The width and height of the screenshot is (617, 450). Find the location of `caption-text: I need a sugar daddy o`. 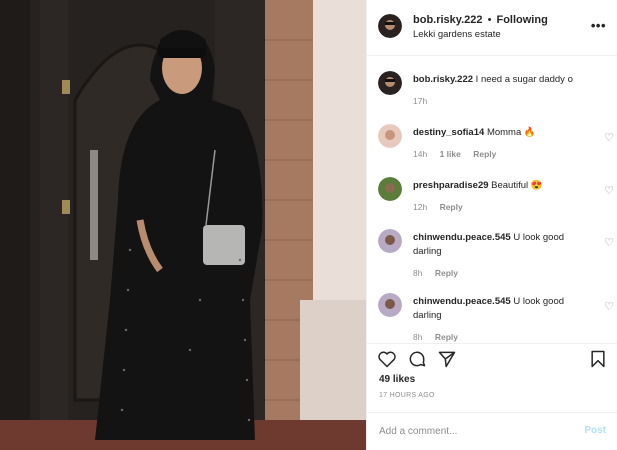

caption-text: I need a sugar daddy o is located at coordinates (524, 79).